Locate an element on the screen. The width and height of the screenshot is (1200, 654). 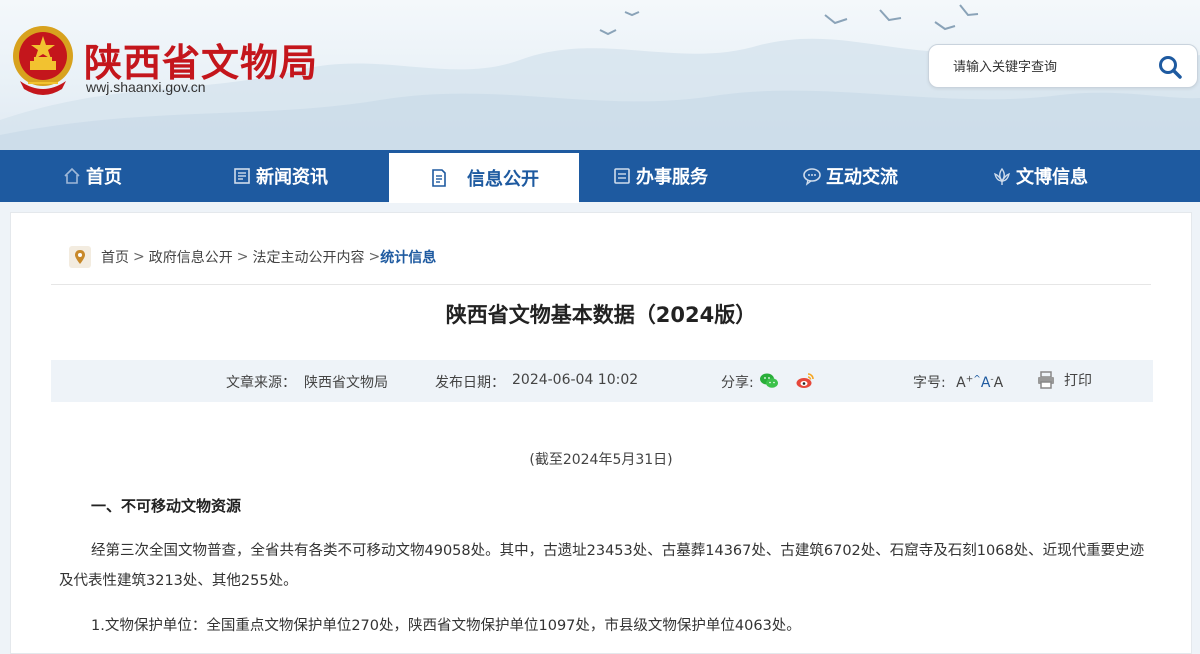
breadcrumb-statutory-content: 法定主动公开内容 is located at coordinates (308, 257).